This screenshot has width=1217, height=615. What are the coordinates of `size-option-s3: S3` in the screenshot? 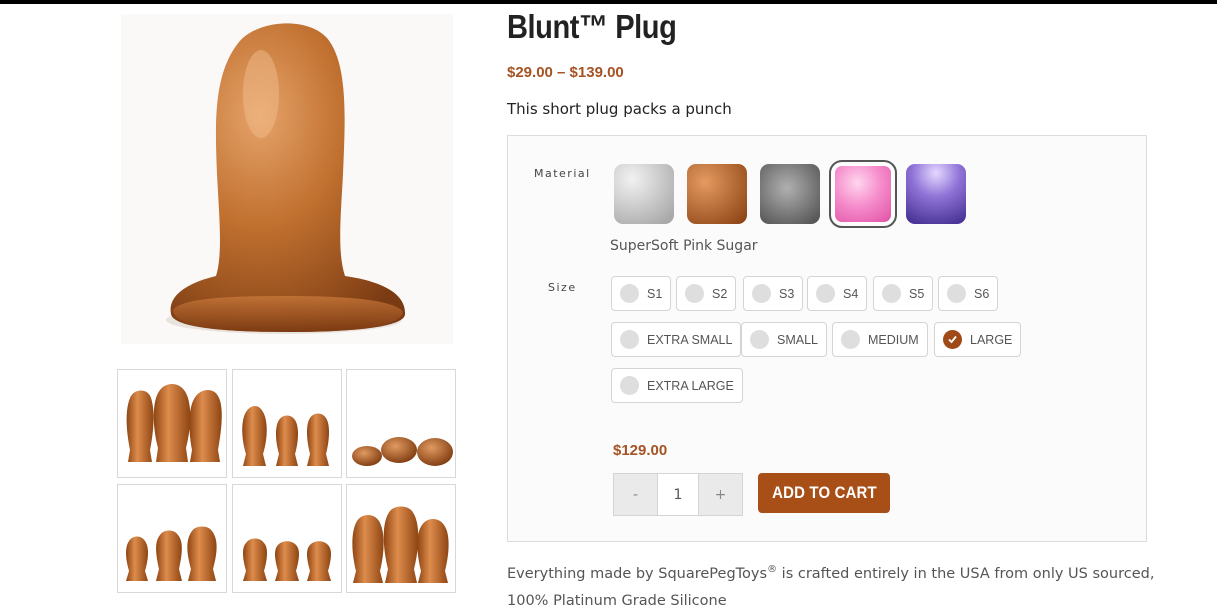 It's located at (773, 293).